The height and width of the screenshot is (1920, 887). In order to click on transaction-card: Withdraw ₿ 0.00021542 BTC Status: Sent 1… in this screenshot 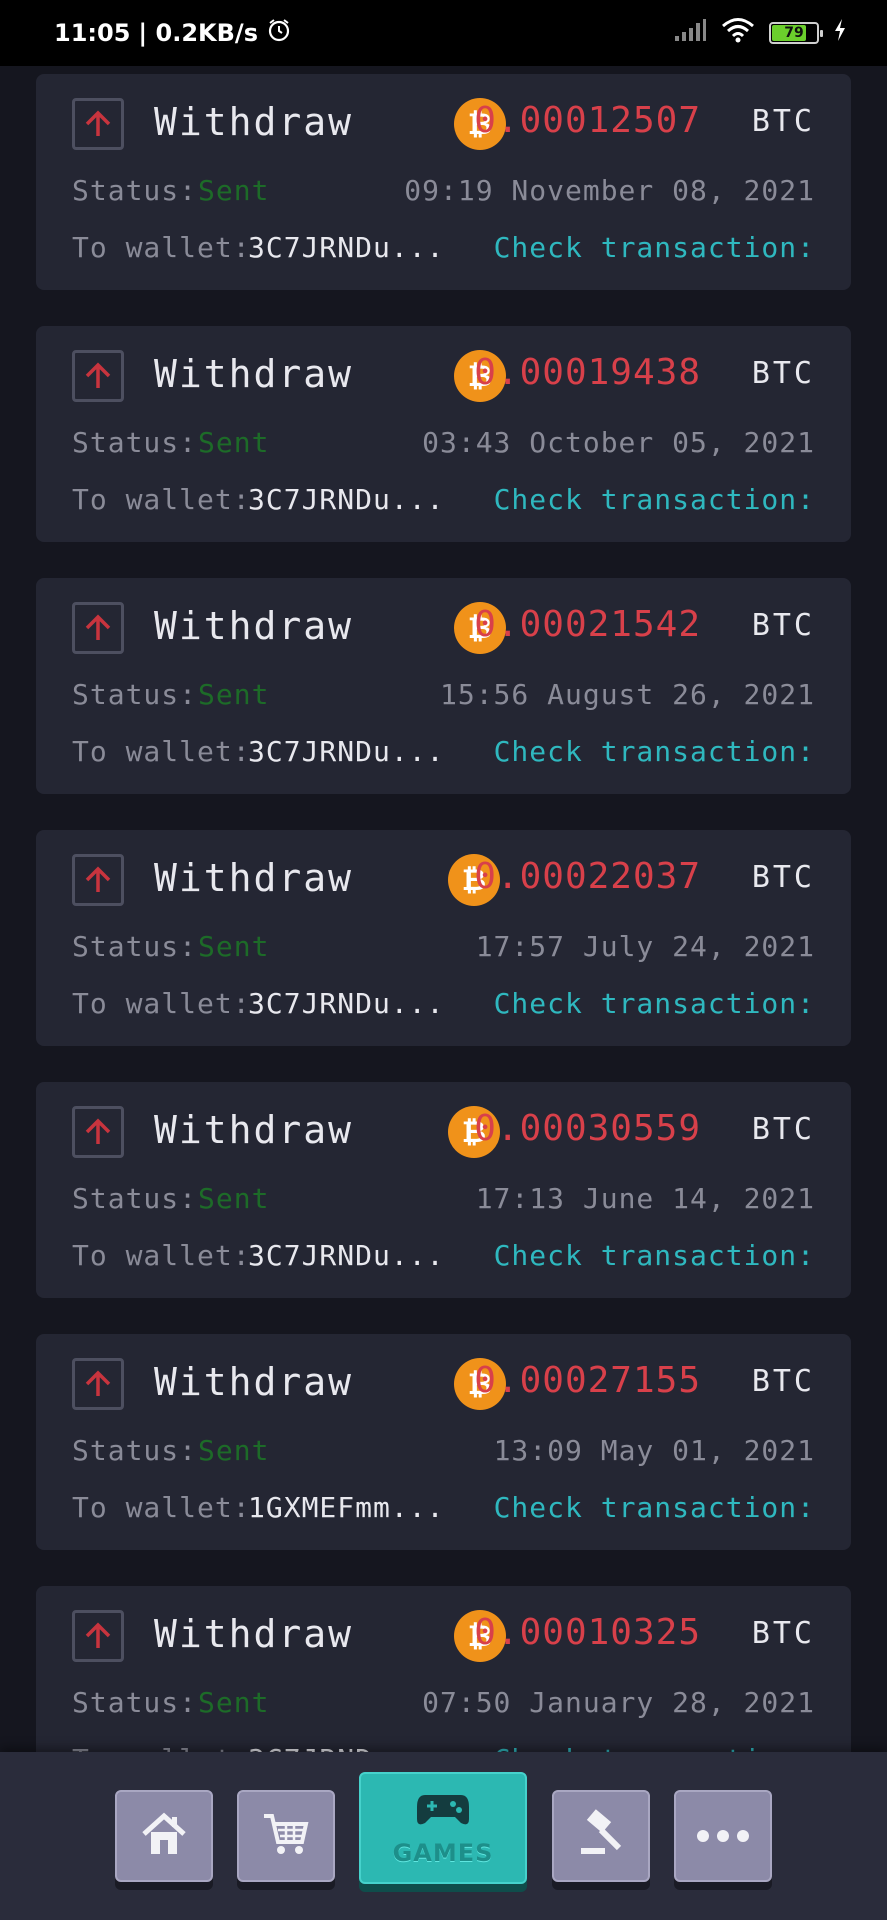, I will do `click(443, 686)`.